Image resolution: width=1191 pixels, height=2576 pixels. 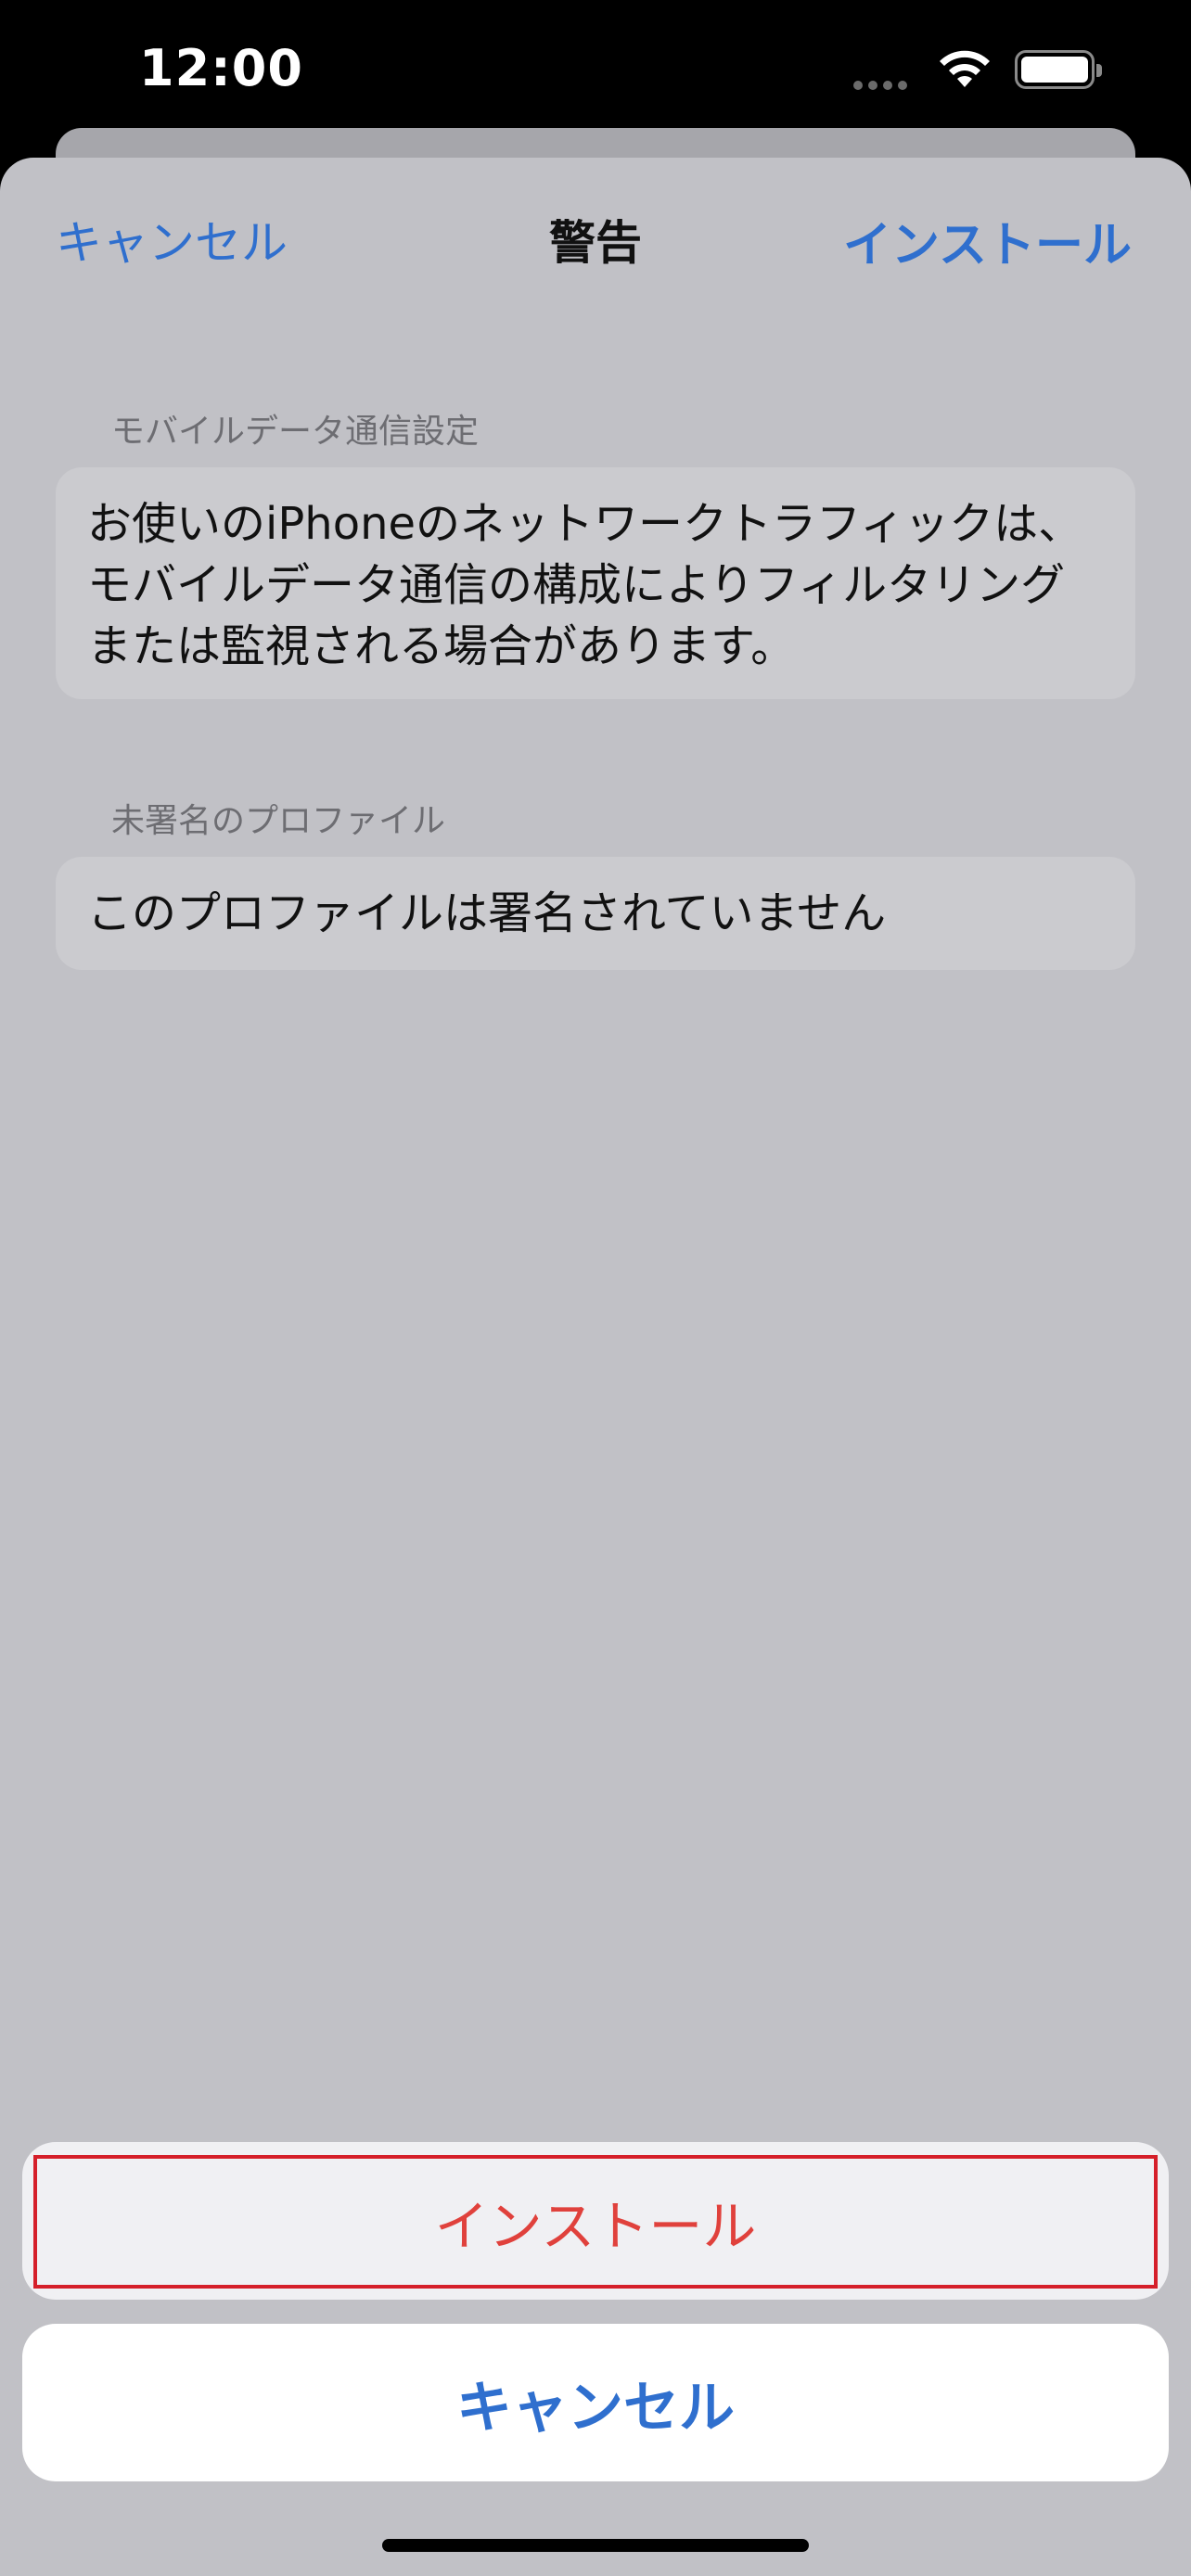 What do you see at coordinates (595, 2545) in the screenshot?
I see `home-indicator` at bounding box center [595, 2545].